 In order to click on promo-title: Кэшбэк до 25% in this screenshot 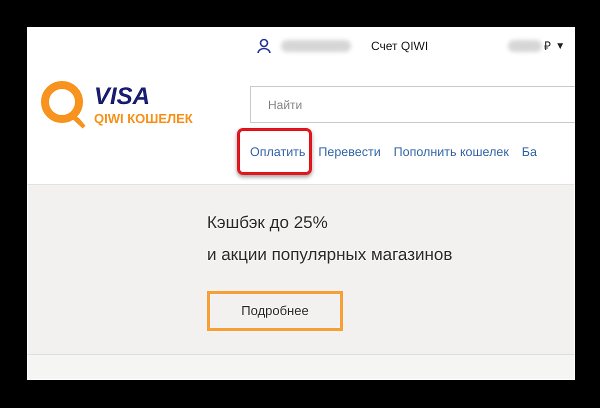, I will do `click(268, 223)`.